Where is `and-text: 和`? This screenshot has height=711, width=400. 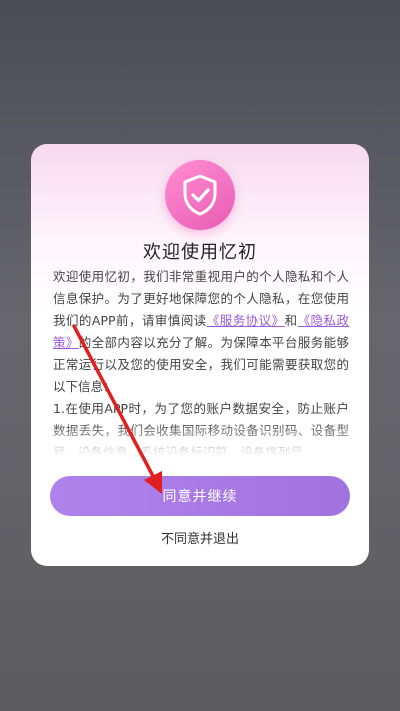
and-text: 和 is located at coordinates (291, 320).